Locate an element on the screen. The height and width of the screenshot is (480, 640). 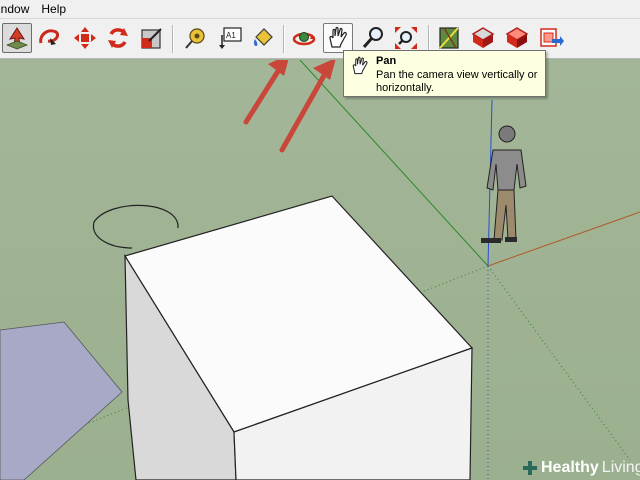
watermark-brand: Healthy is located at coordinates (570, 467).